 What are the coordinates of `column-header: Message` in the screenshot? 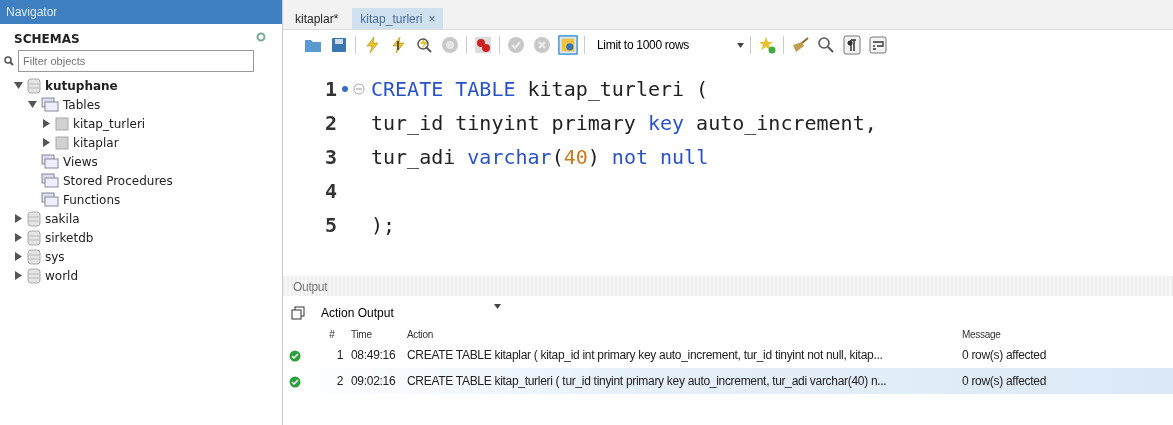 It's located at (982, 334).